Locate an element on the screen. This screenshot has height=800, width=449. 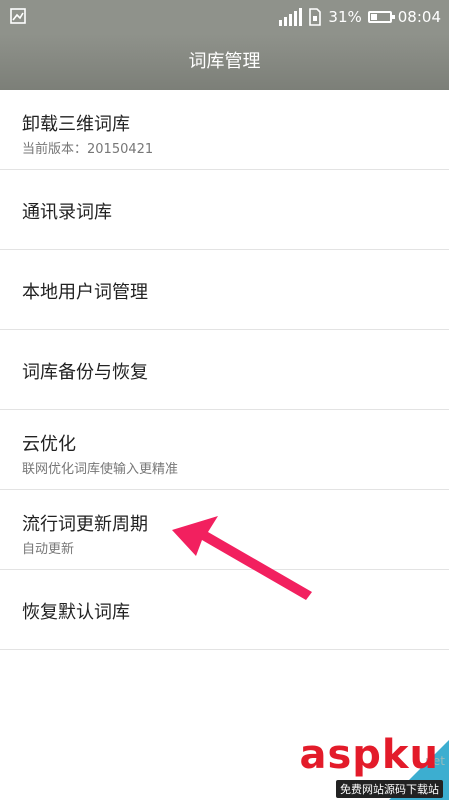
page-title: 词库管理 is located at coordinates (224, 62).